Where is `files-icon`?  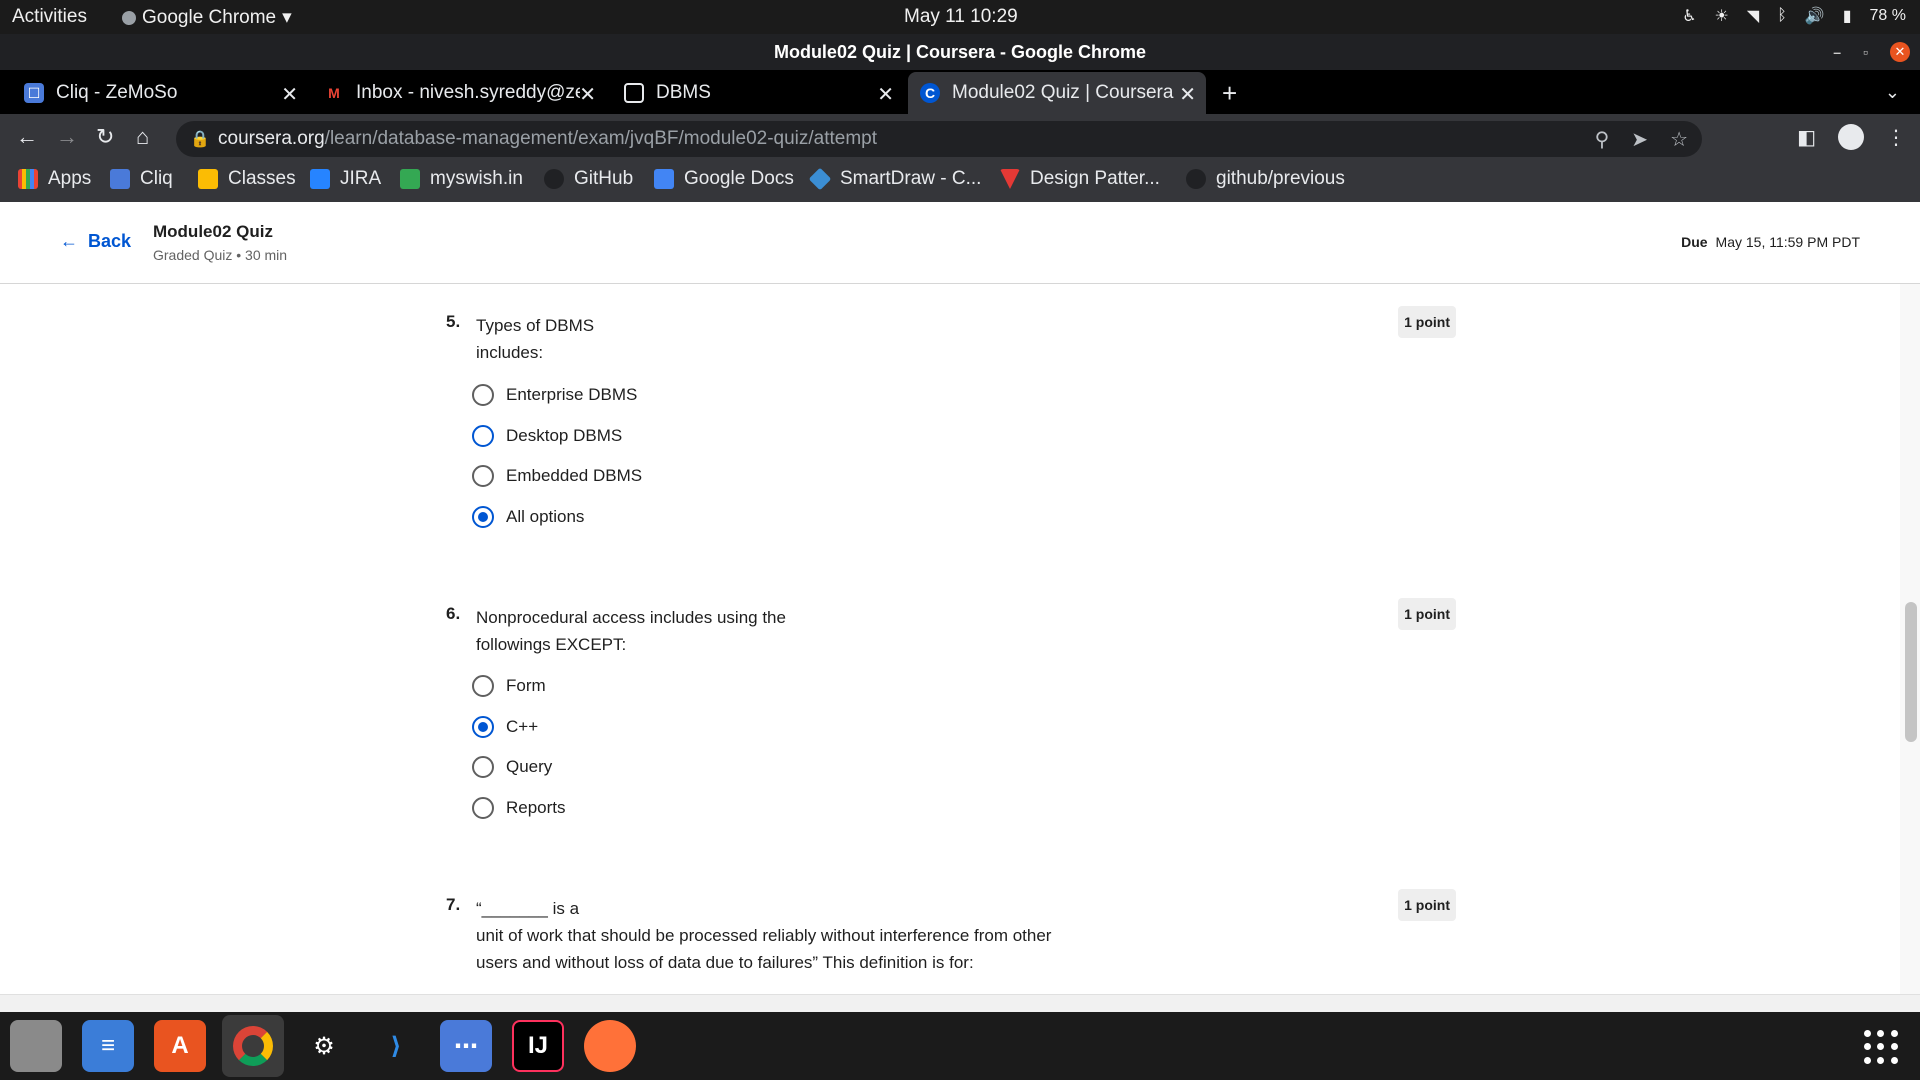 files-icon is located at coordinates (36, 1046).